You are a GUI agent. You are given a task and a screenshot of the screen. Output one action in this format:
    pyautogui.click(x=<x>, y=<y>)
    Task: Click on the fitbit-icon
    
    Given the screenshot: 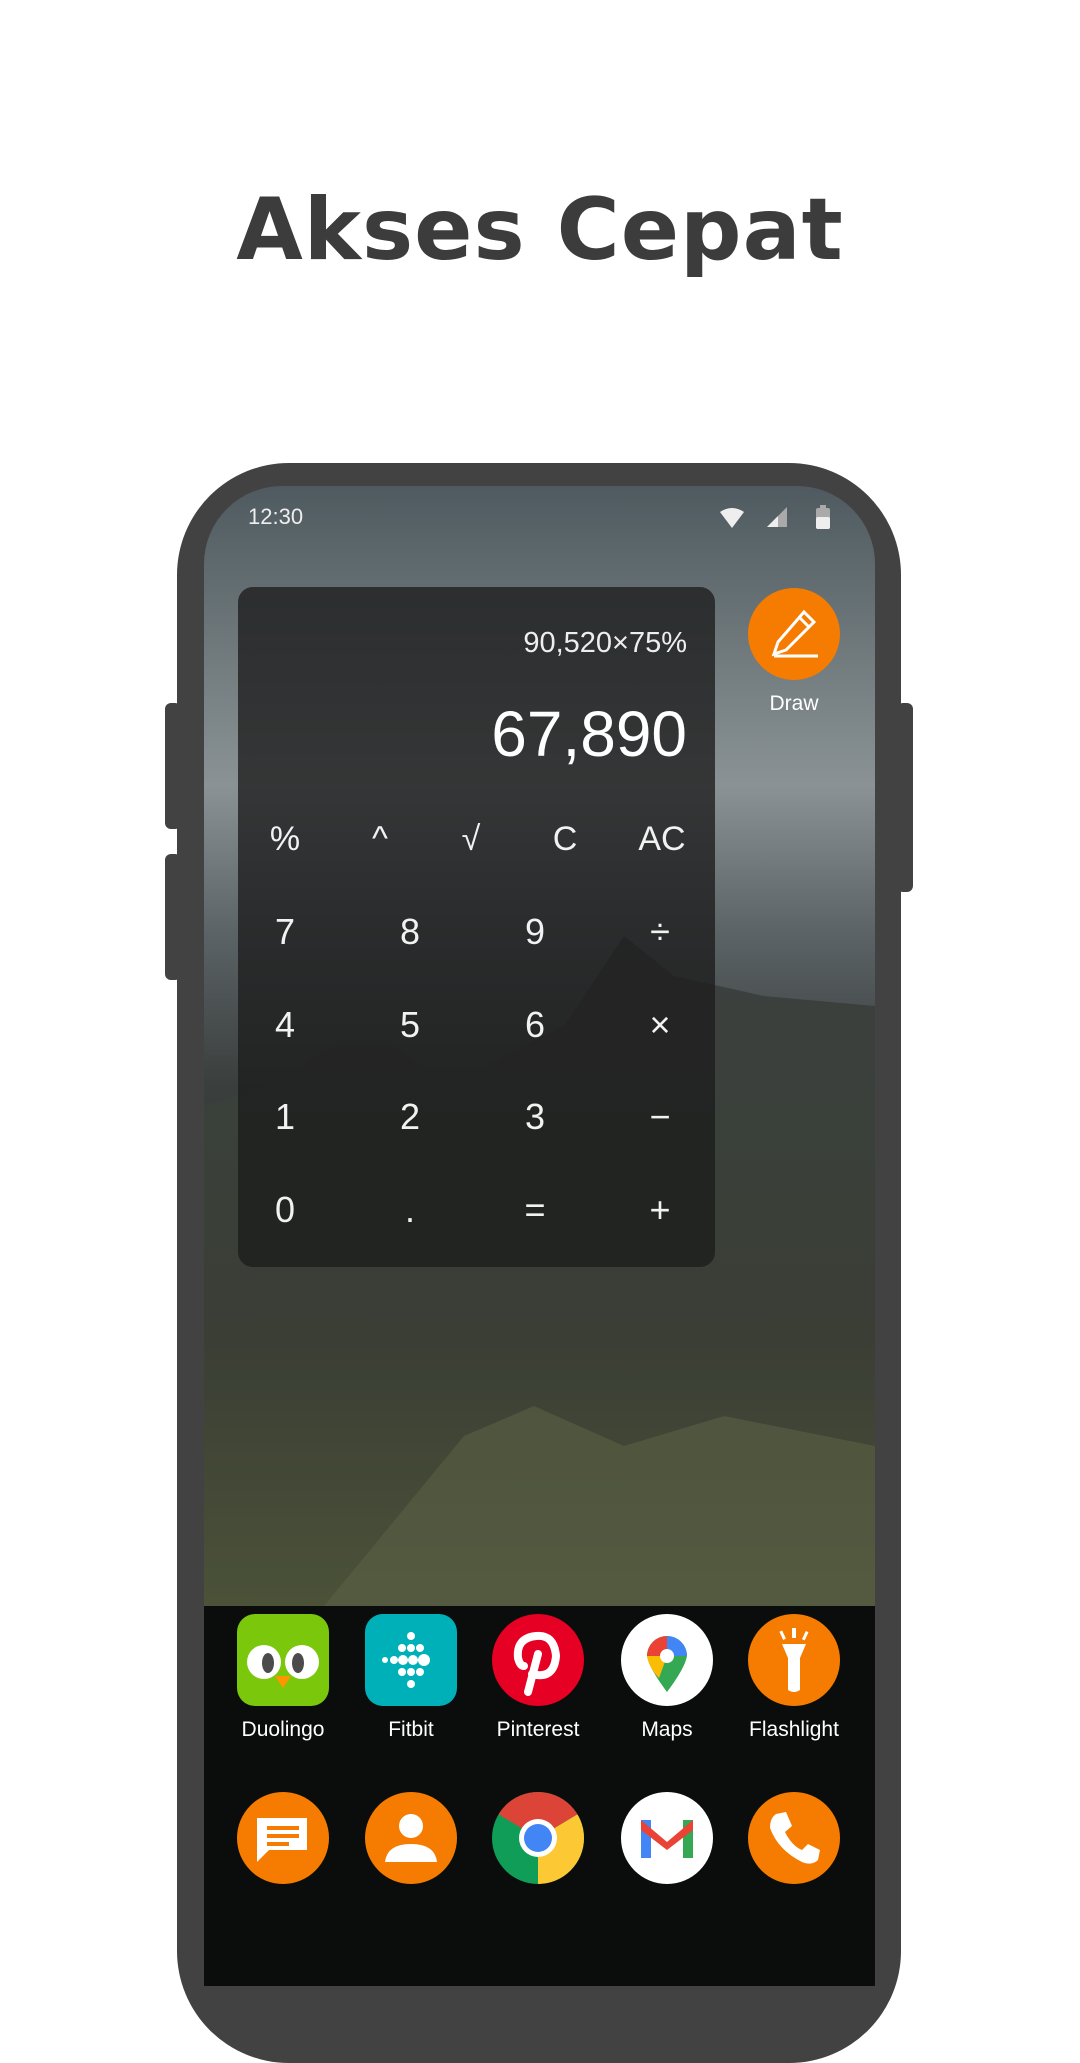 What is the action you would take?
    pyautogui.click(x=411, y=1660)
    